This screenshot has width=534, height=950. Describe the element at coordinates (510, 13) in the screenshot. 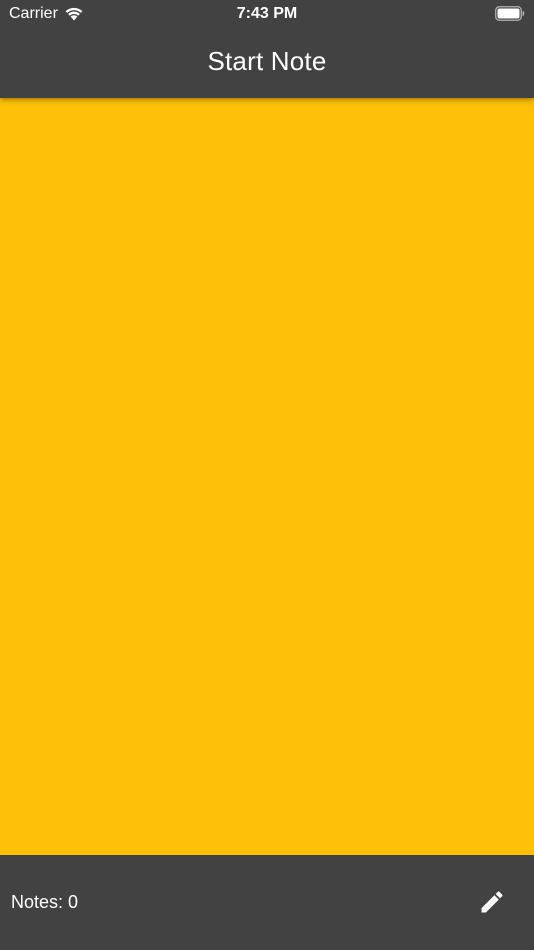

I see `battery-full-icon` at that location.